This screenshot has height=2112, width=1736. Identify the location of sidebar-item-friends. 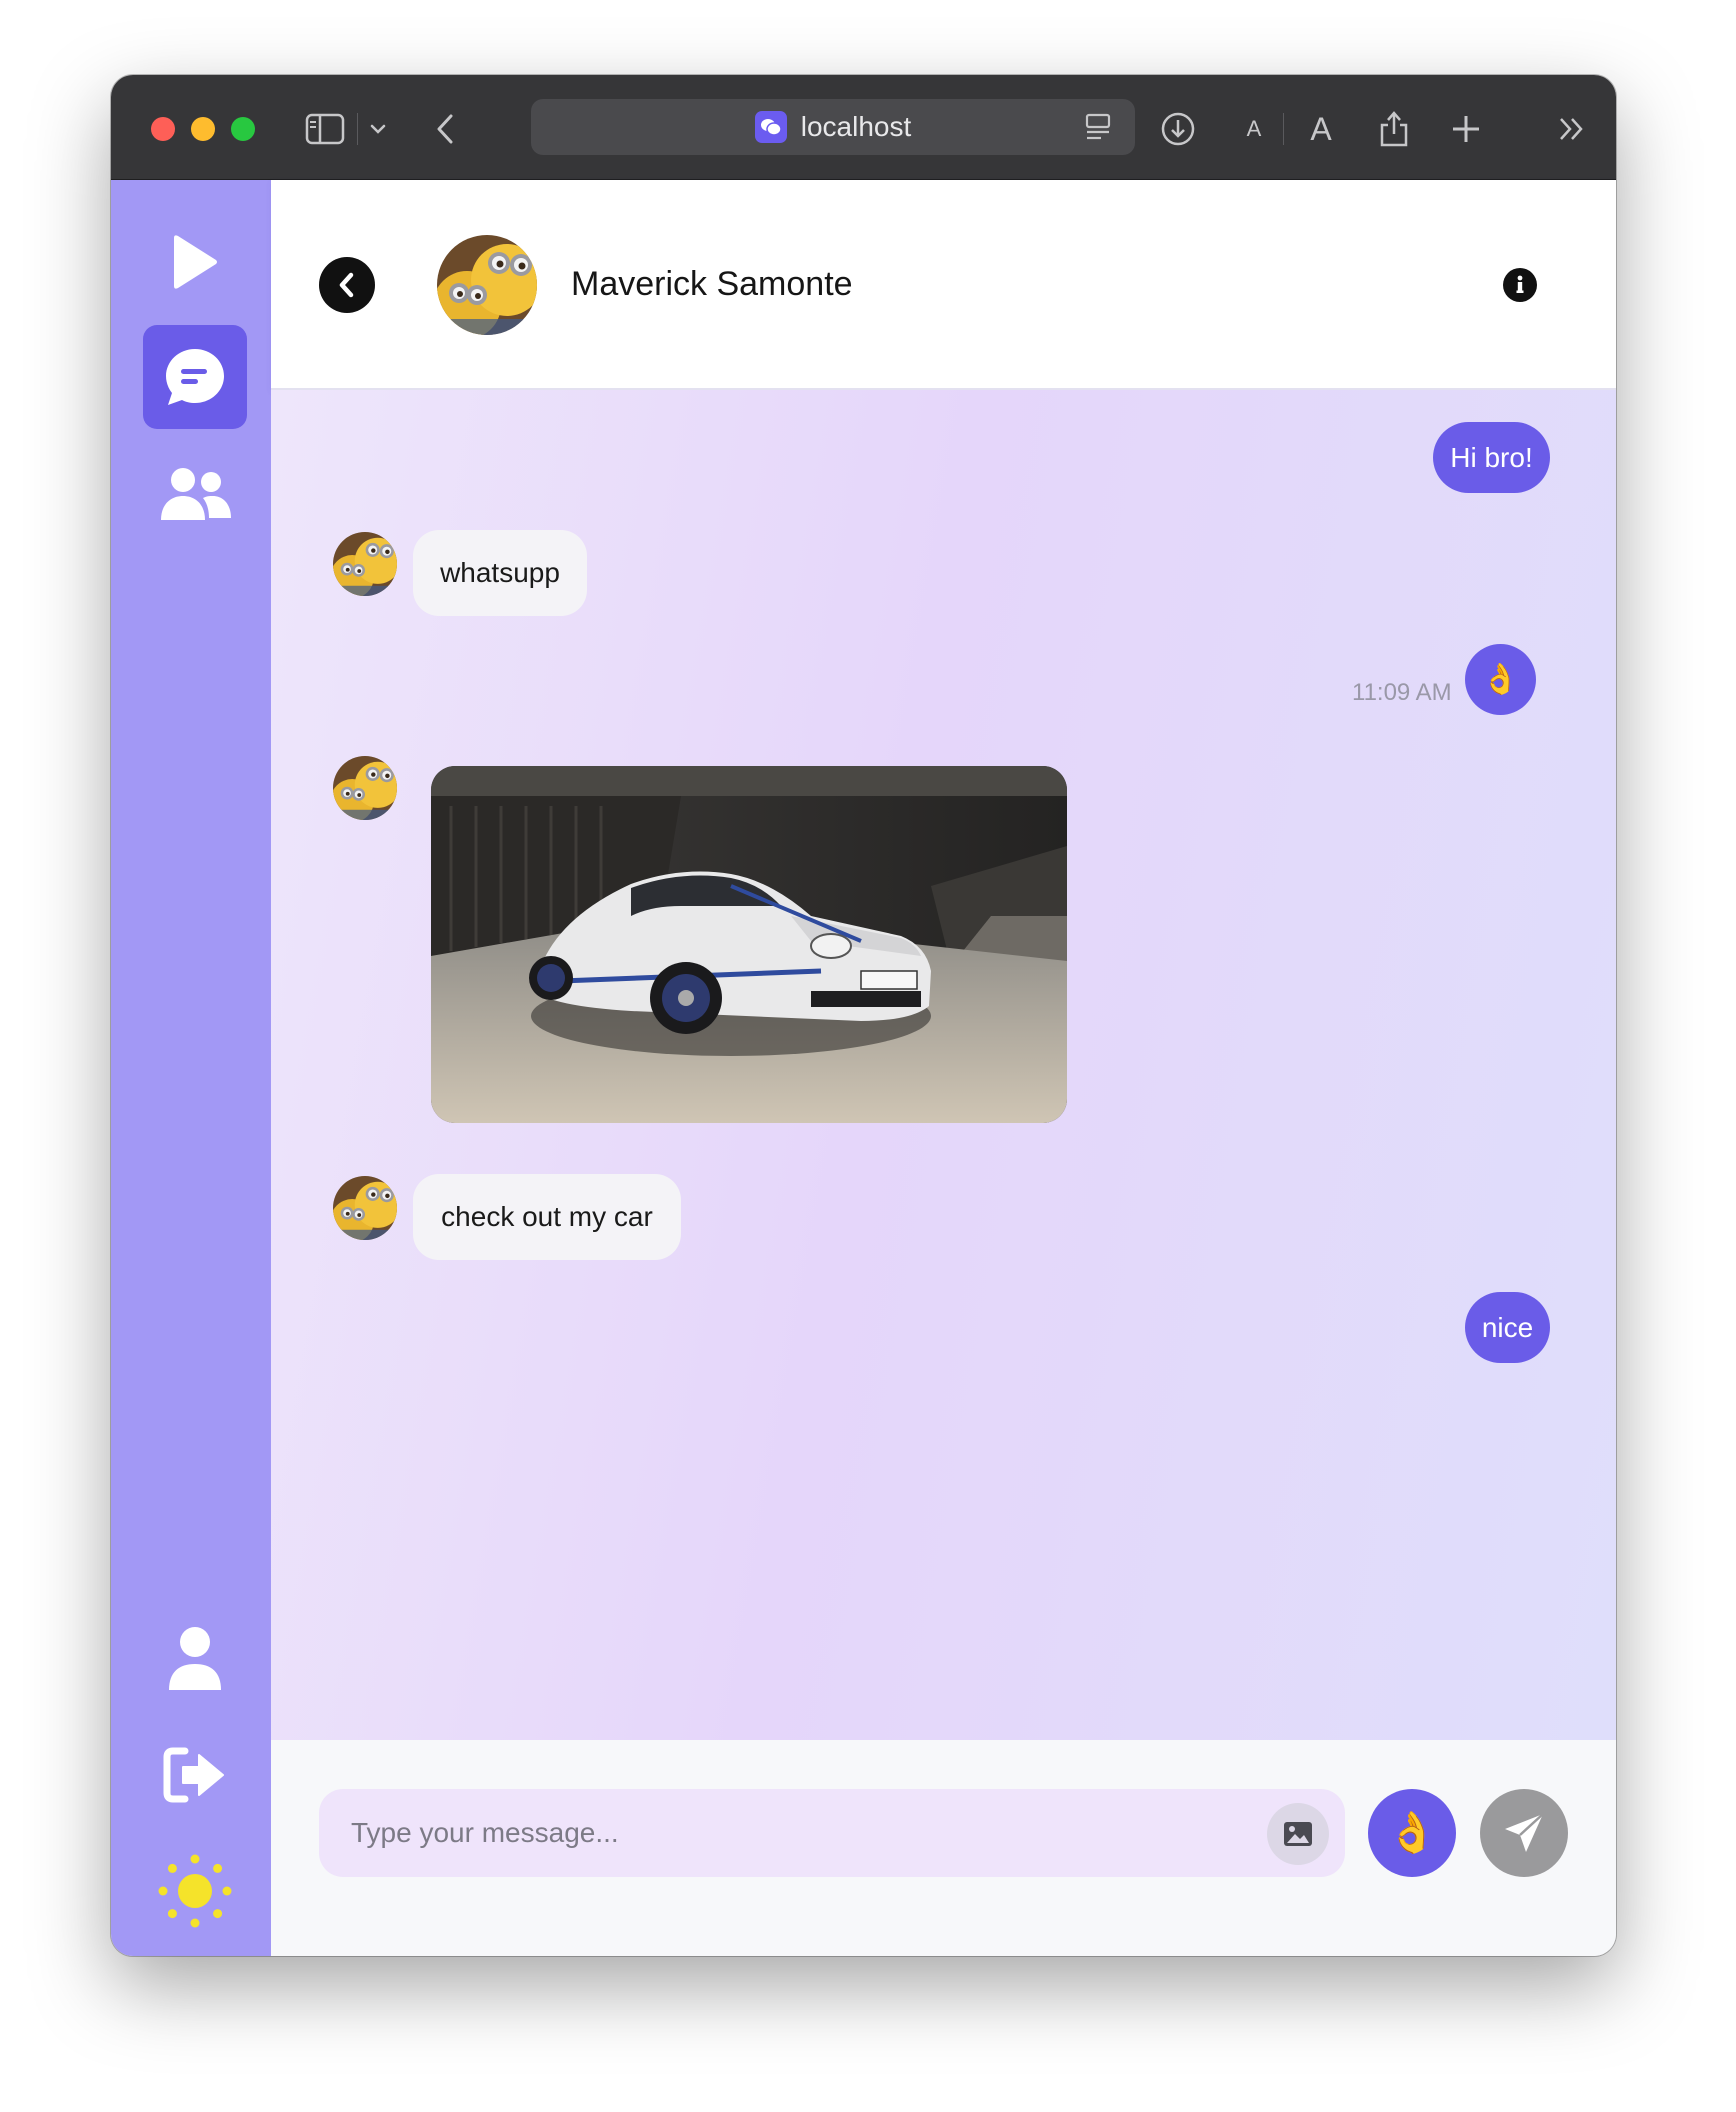
(195, 494).